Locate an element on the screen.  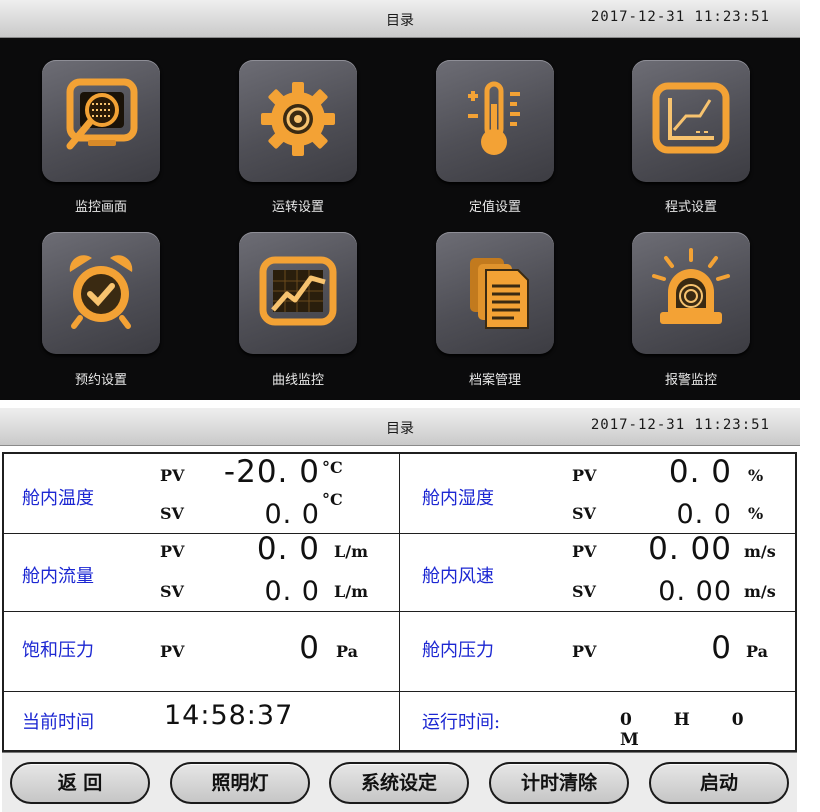
cabin-pressure-pv: 0 is located at coordinates (721, 648).